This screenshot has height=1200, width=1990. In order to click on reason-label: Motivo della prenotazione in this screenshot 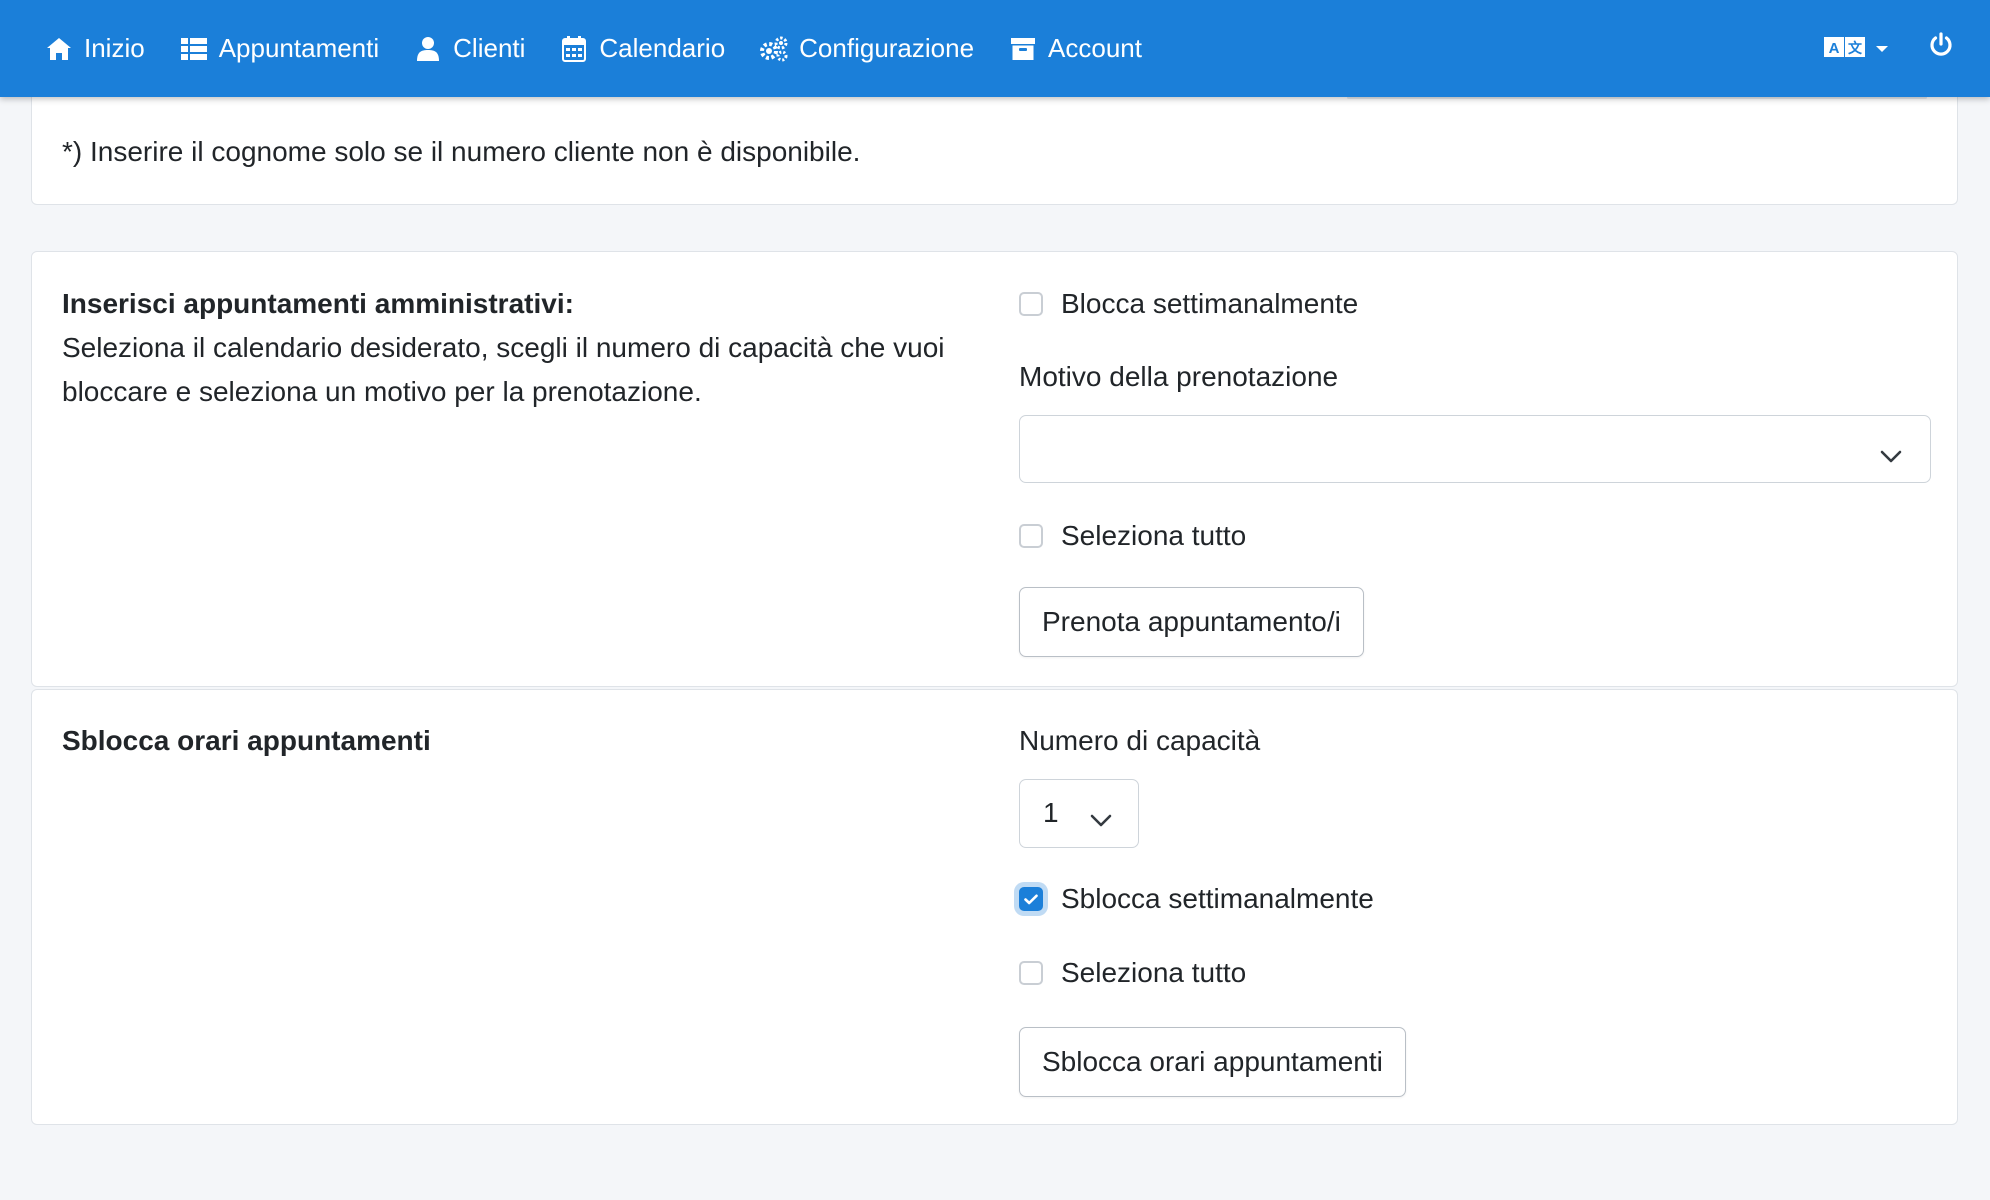, I will do `click(1179, 376)`.